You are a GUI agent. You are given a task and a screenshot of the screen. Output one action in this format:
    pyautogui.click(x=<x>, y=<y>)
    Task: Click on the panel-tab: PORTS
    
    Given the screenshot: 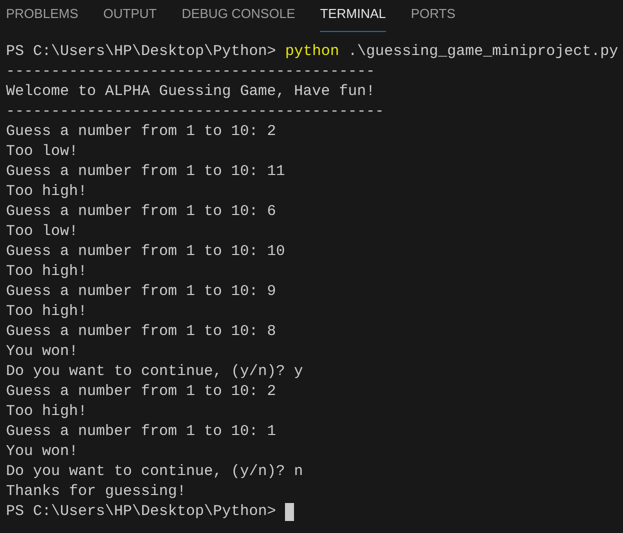 What is the action you would take?
    pyautogui.click(x=433, y=16)
    